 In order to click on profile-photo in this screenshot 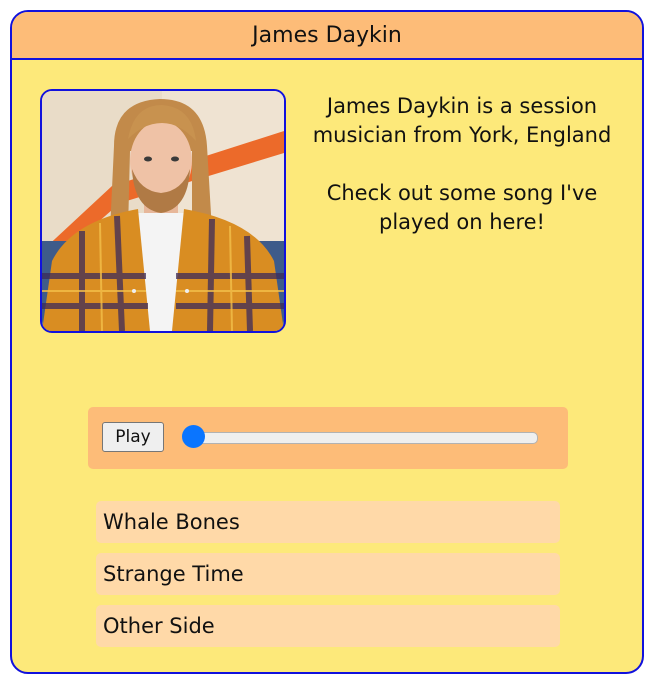, I will do `click(163, 211)`.